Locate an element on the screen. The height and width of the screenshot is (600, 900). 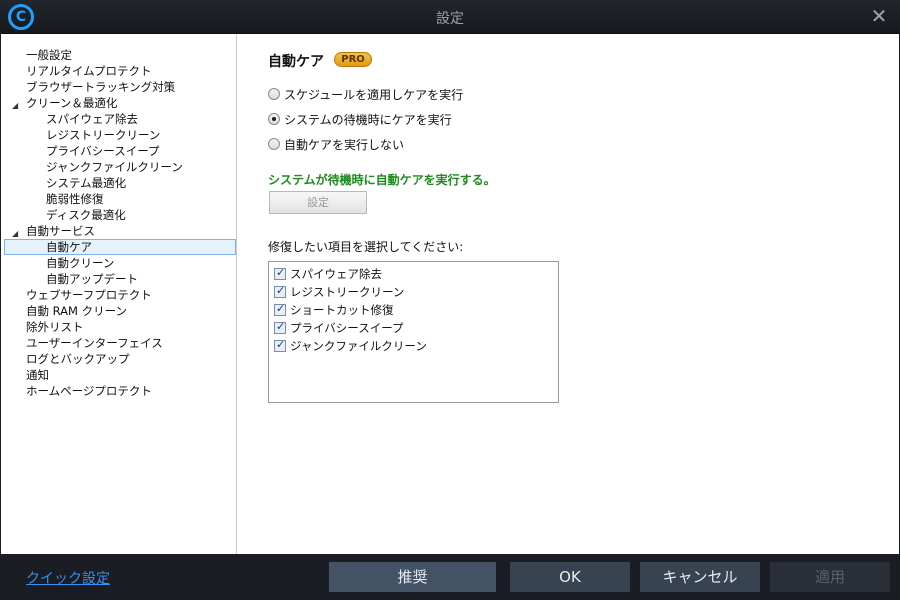
close-icon: ✕ is located at coordinates (879, 16).